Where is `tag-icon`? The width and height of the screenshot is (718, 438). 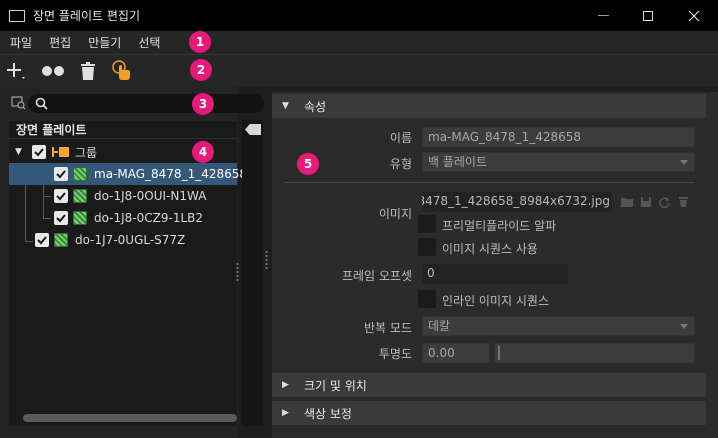 tag-icon is located at coordinates (253, 129).